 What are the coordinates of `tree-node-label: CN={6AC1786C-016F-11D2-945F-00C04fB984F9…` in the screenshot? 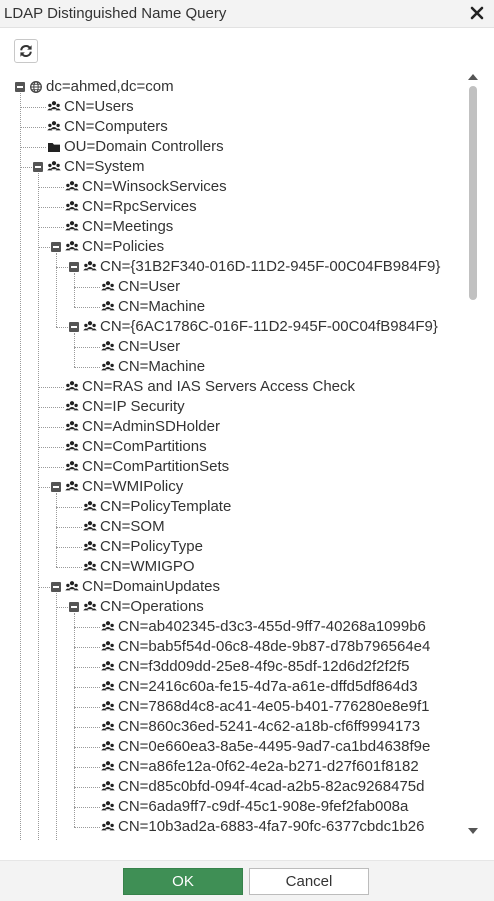 It's located at (269, 326).